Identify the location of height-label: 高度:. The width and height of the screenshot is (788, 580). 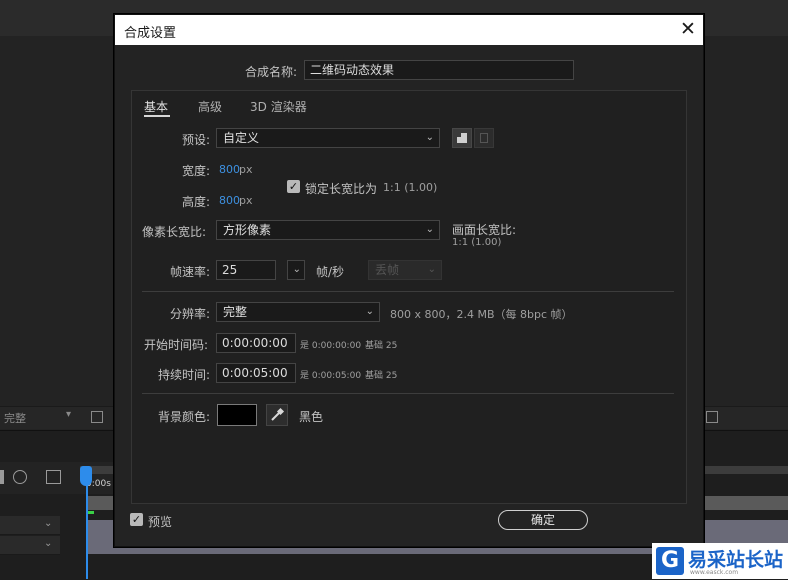
(196, 202).